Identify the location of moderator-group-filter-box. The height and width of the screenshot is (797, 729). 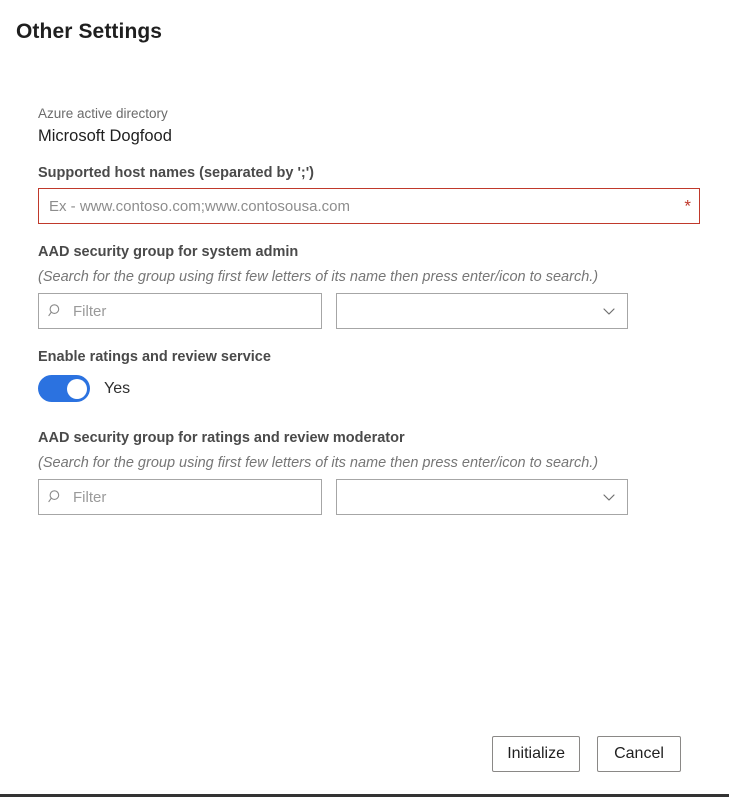
(180, 497).